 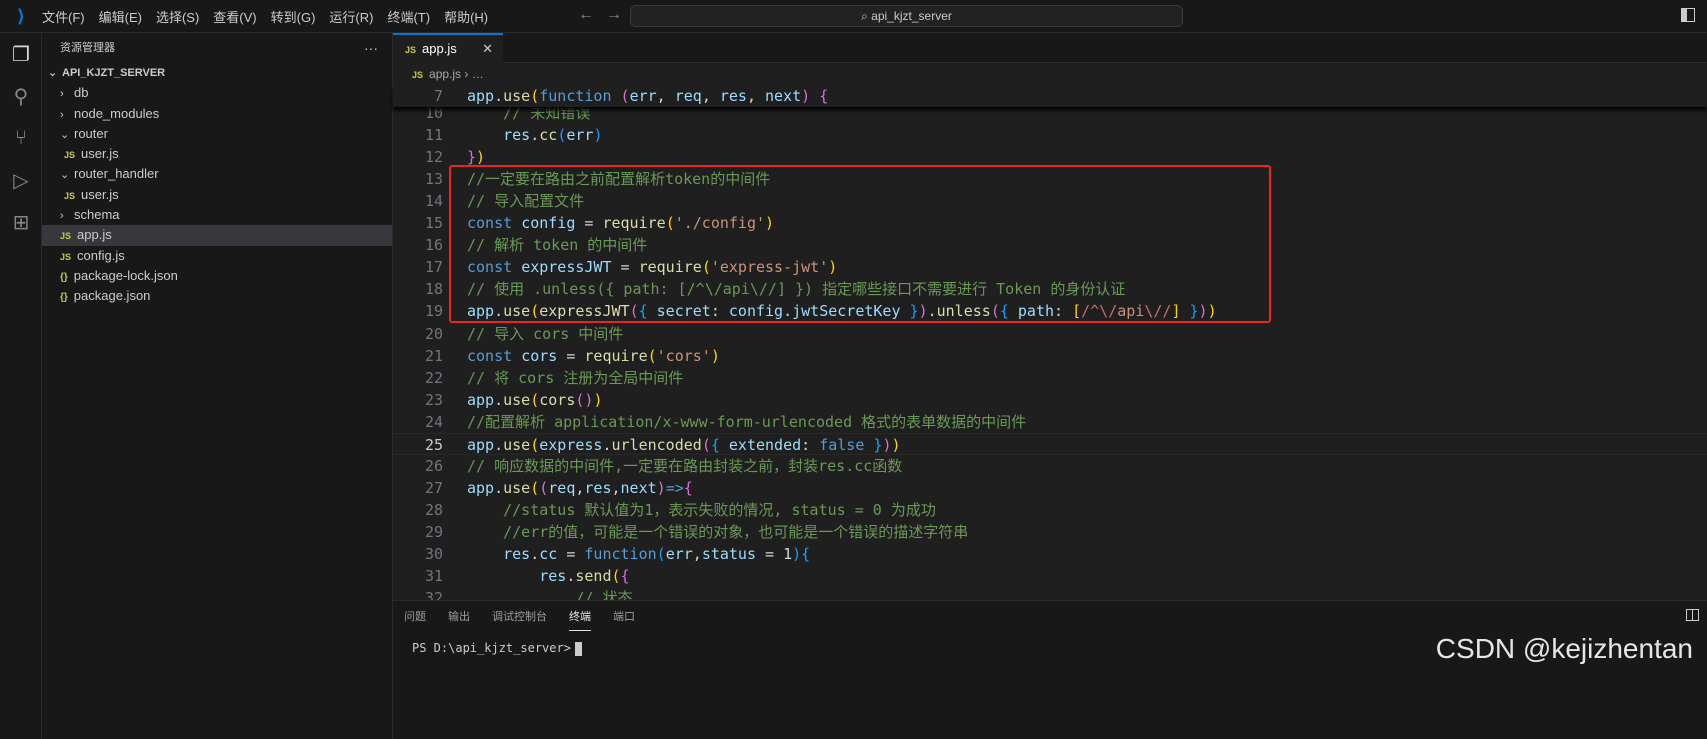 I want to click on code-token: express, so click(x=571, y=444).